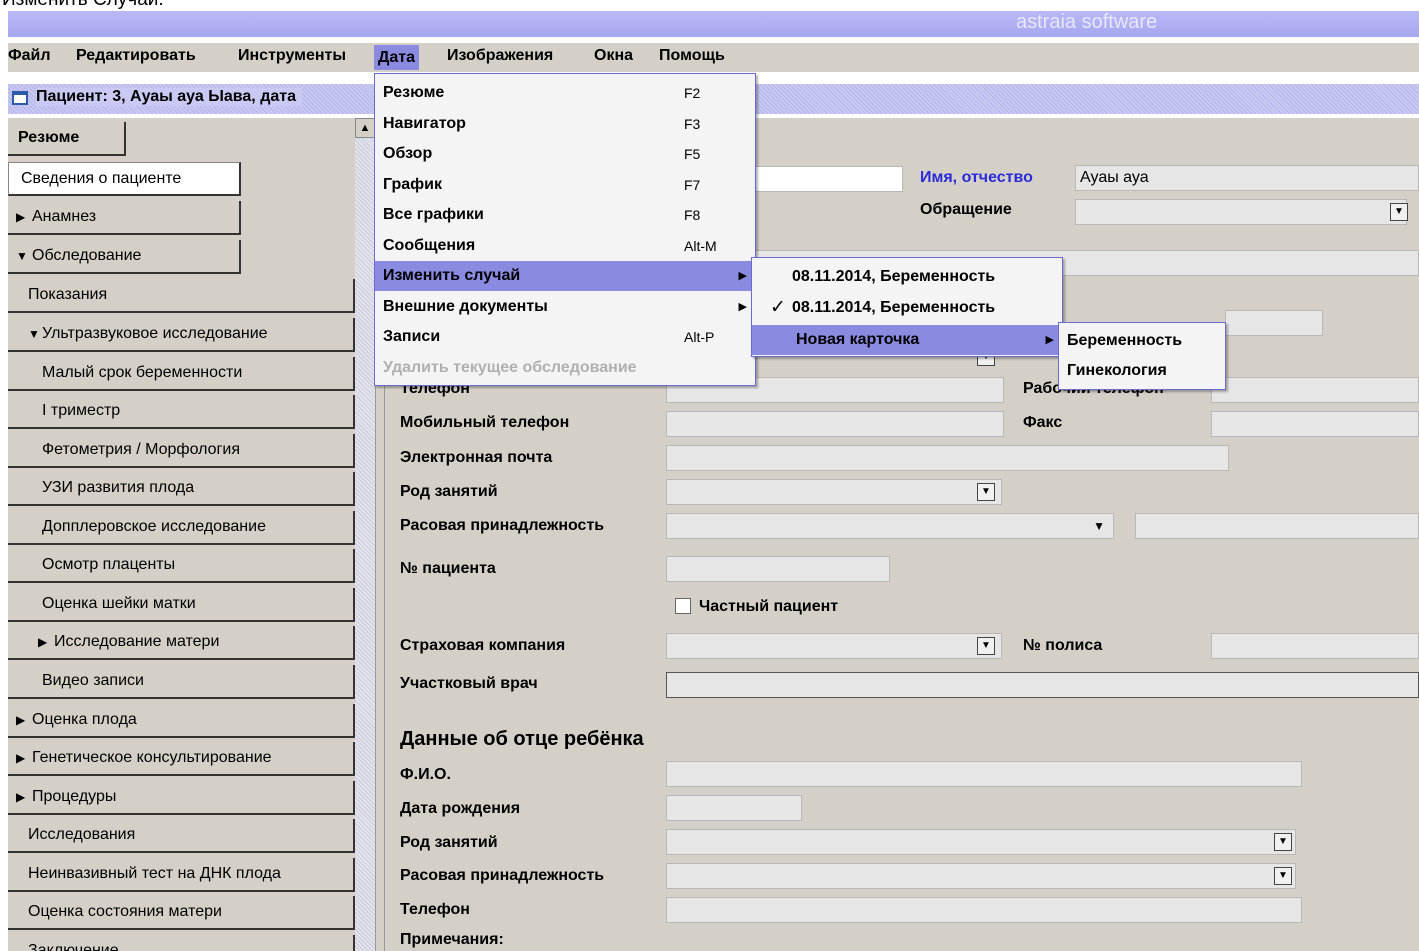 The height and width of the screenshot is (951, 1419). Describe the element at coordinates (87, 255) in the screenshot. I see `sidebar-item-label: Обследование` at that location.